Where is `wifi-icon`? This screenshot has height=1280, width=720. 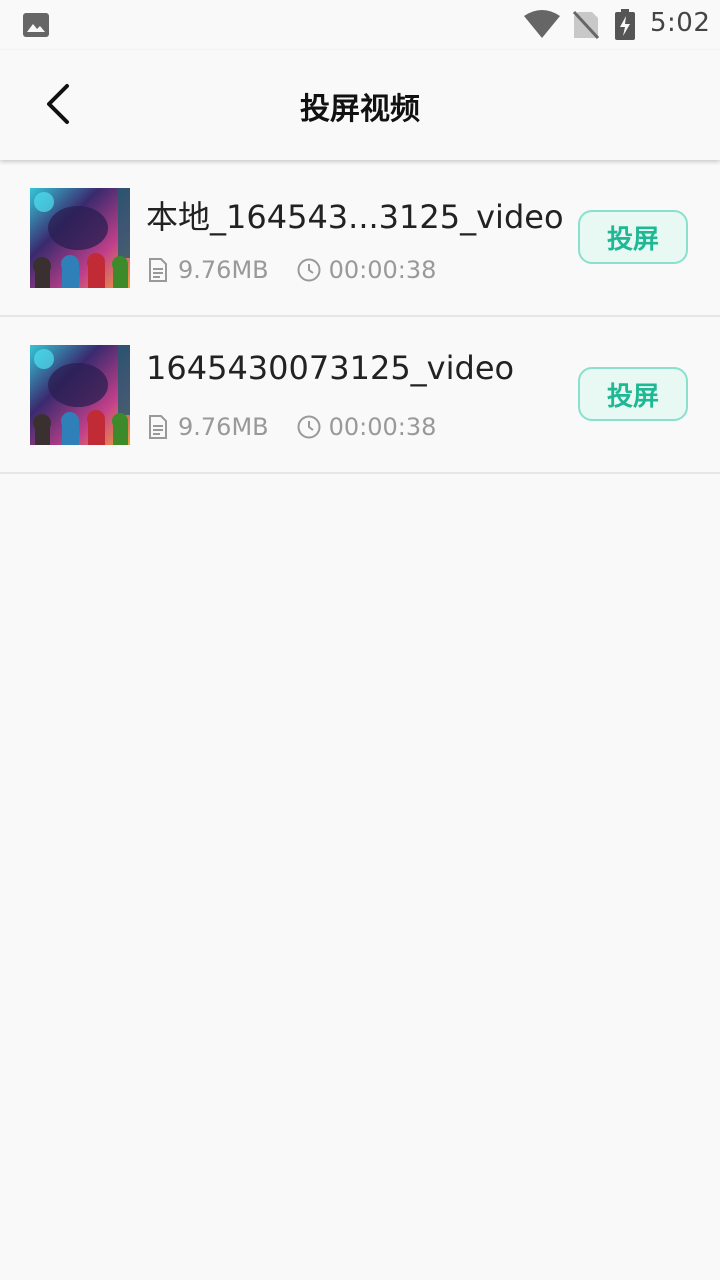
wifi-icon is located at coordinates (542, 27).